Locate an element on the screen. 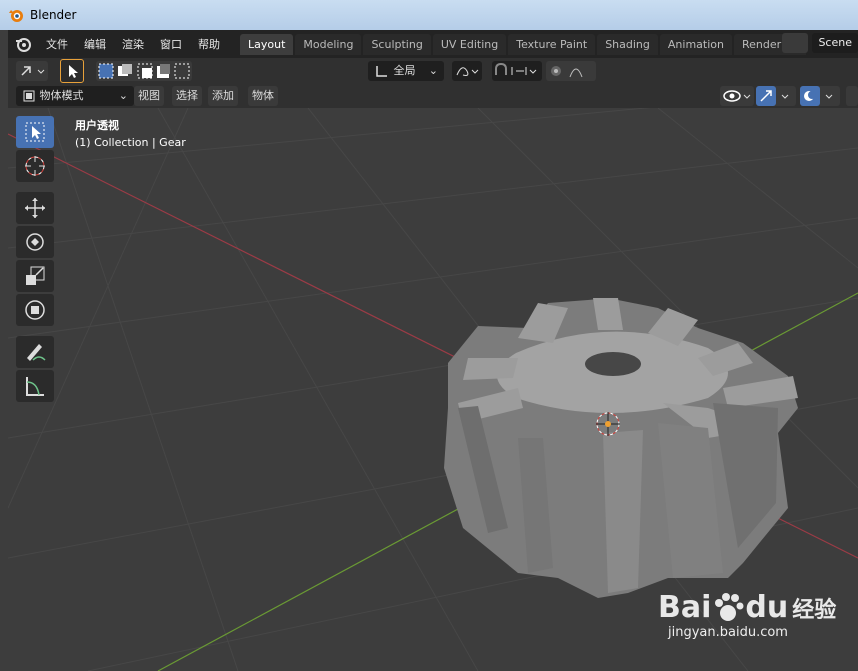  pivot-icon is located at coordinates (33, 71).